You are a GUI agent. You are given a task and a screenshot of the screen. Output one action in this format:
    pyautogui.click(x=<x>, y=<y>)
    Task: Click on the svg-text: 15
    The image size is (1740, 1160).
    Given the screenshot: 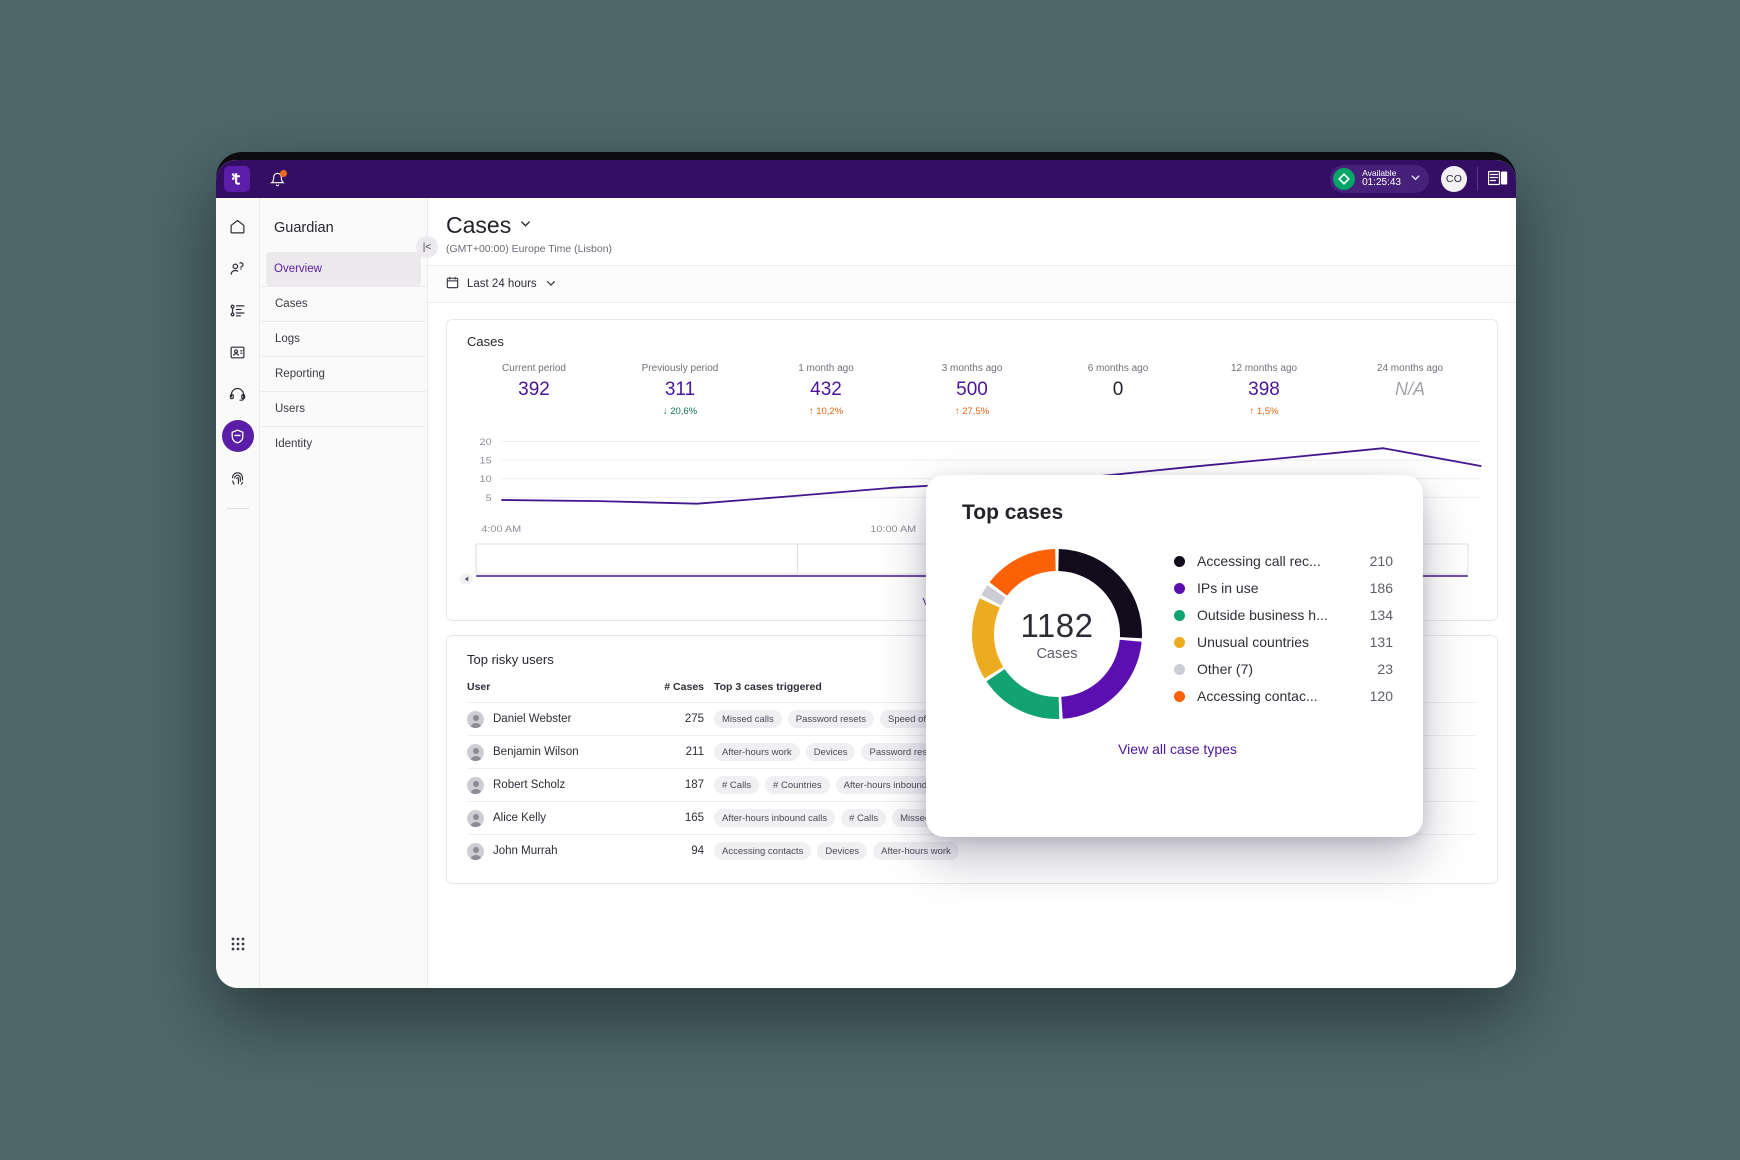 What is the action you would take?
    pyautogui.click(x=486, y=461)
    